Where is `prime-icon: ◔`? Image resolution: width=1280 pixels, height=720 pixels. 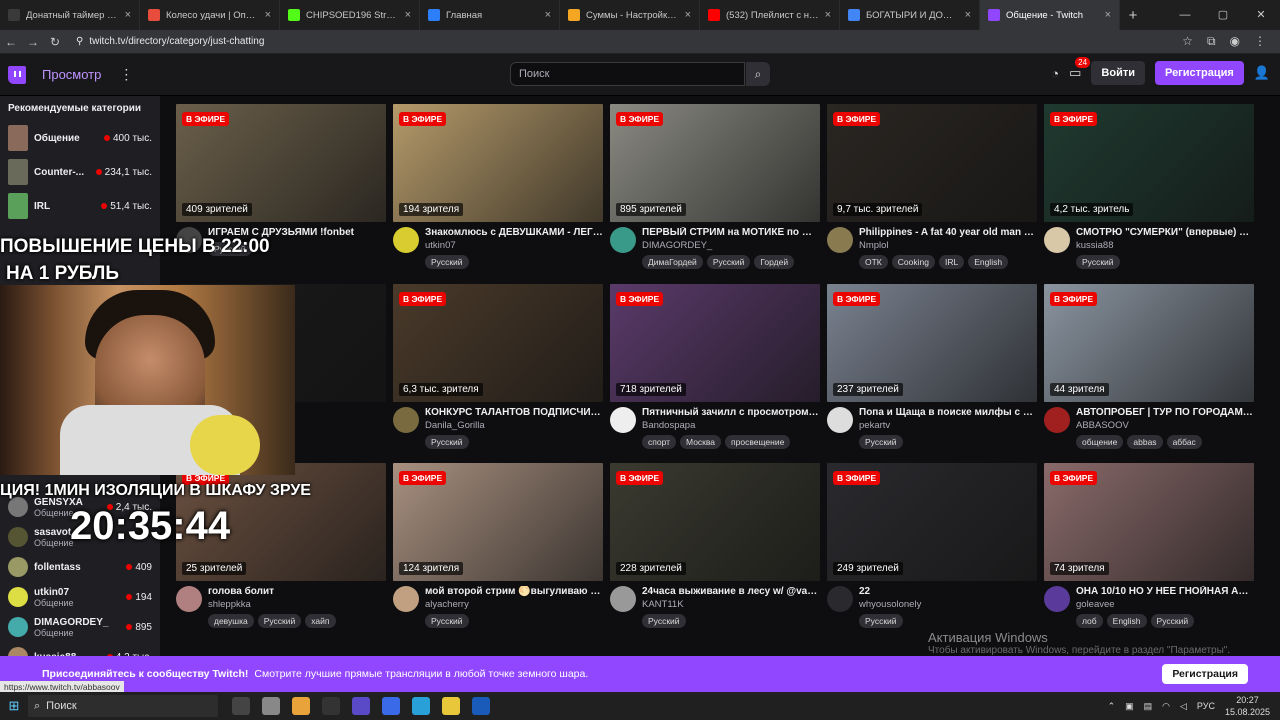 prime-icon: ◔ is located at coordinates (1055, 73).